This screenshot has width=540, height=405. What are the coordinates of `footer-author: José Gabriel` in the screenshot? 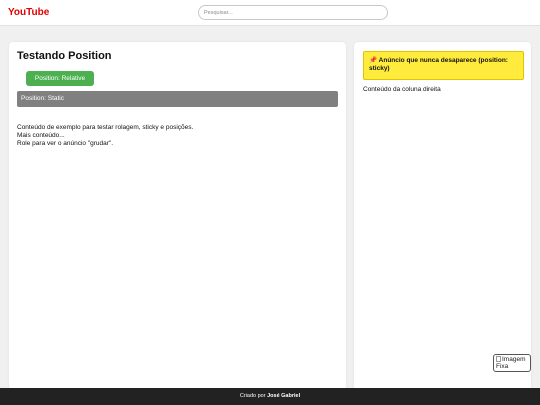 It's located at (284, 396).